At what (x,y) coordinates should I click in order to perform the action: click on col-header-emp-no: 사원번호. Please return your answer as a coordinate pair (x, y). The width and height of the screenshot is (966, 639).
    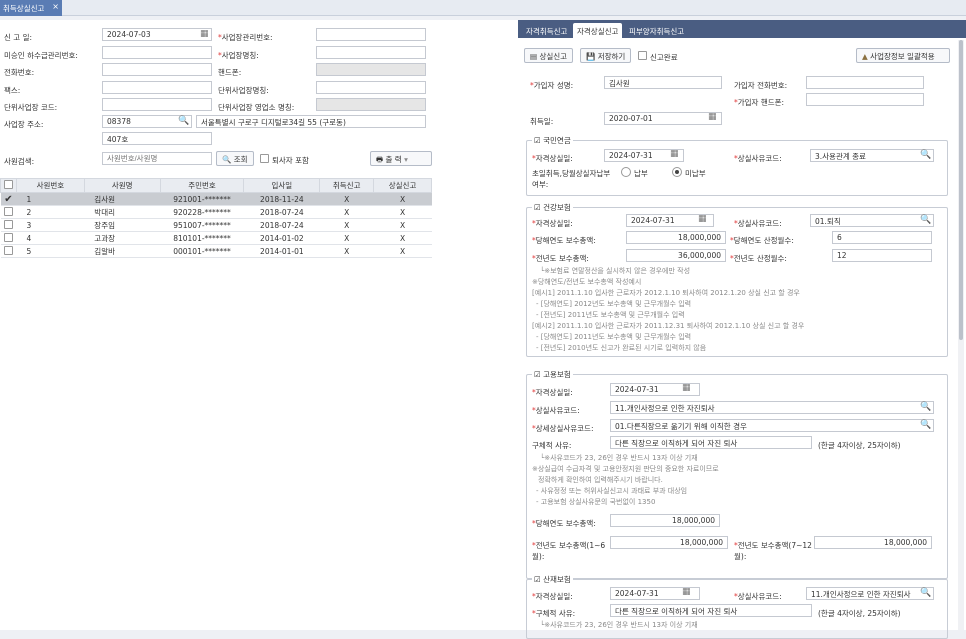
    Looking at the image, I should click on (50, 185).